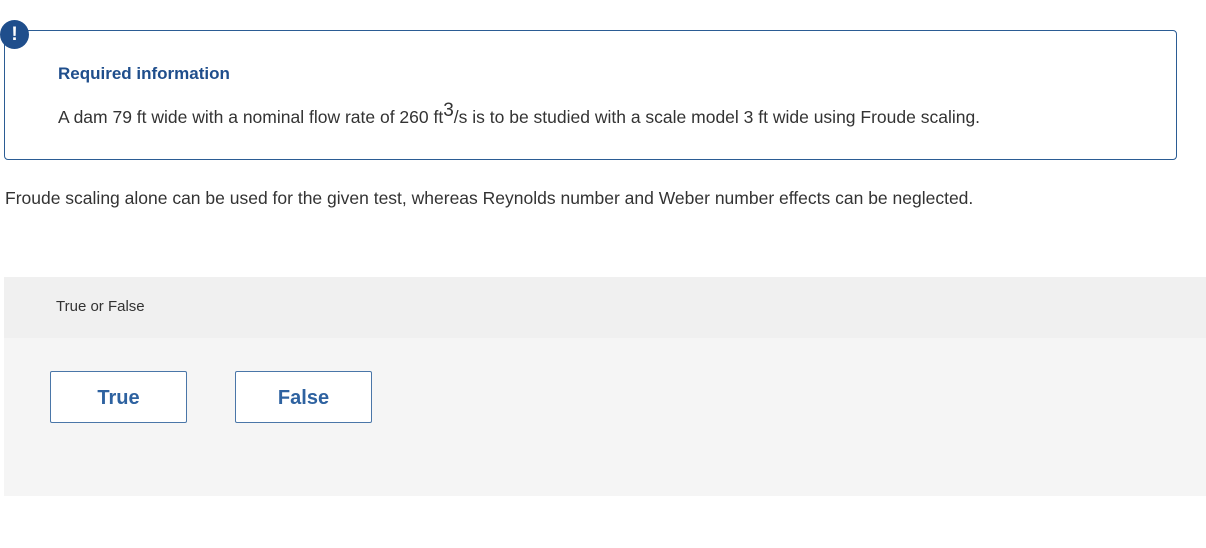 The height and width of the screenshot is (548, 1206). What do you see at coordinates (448, 110) in the screenshot?
I see `info-superscript: 3` at bounding box center [448, 110].